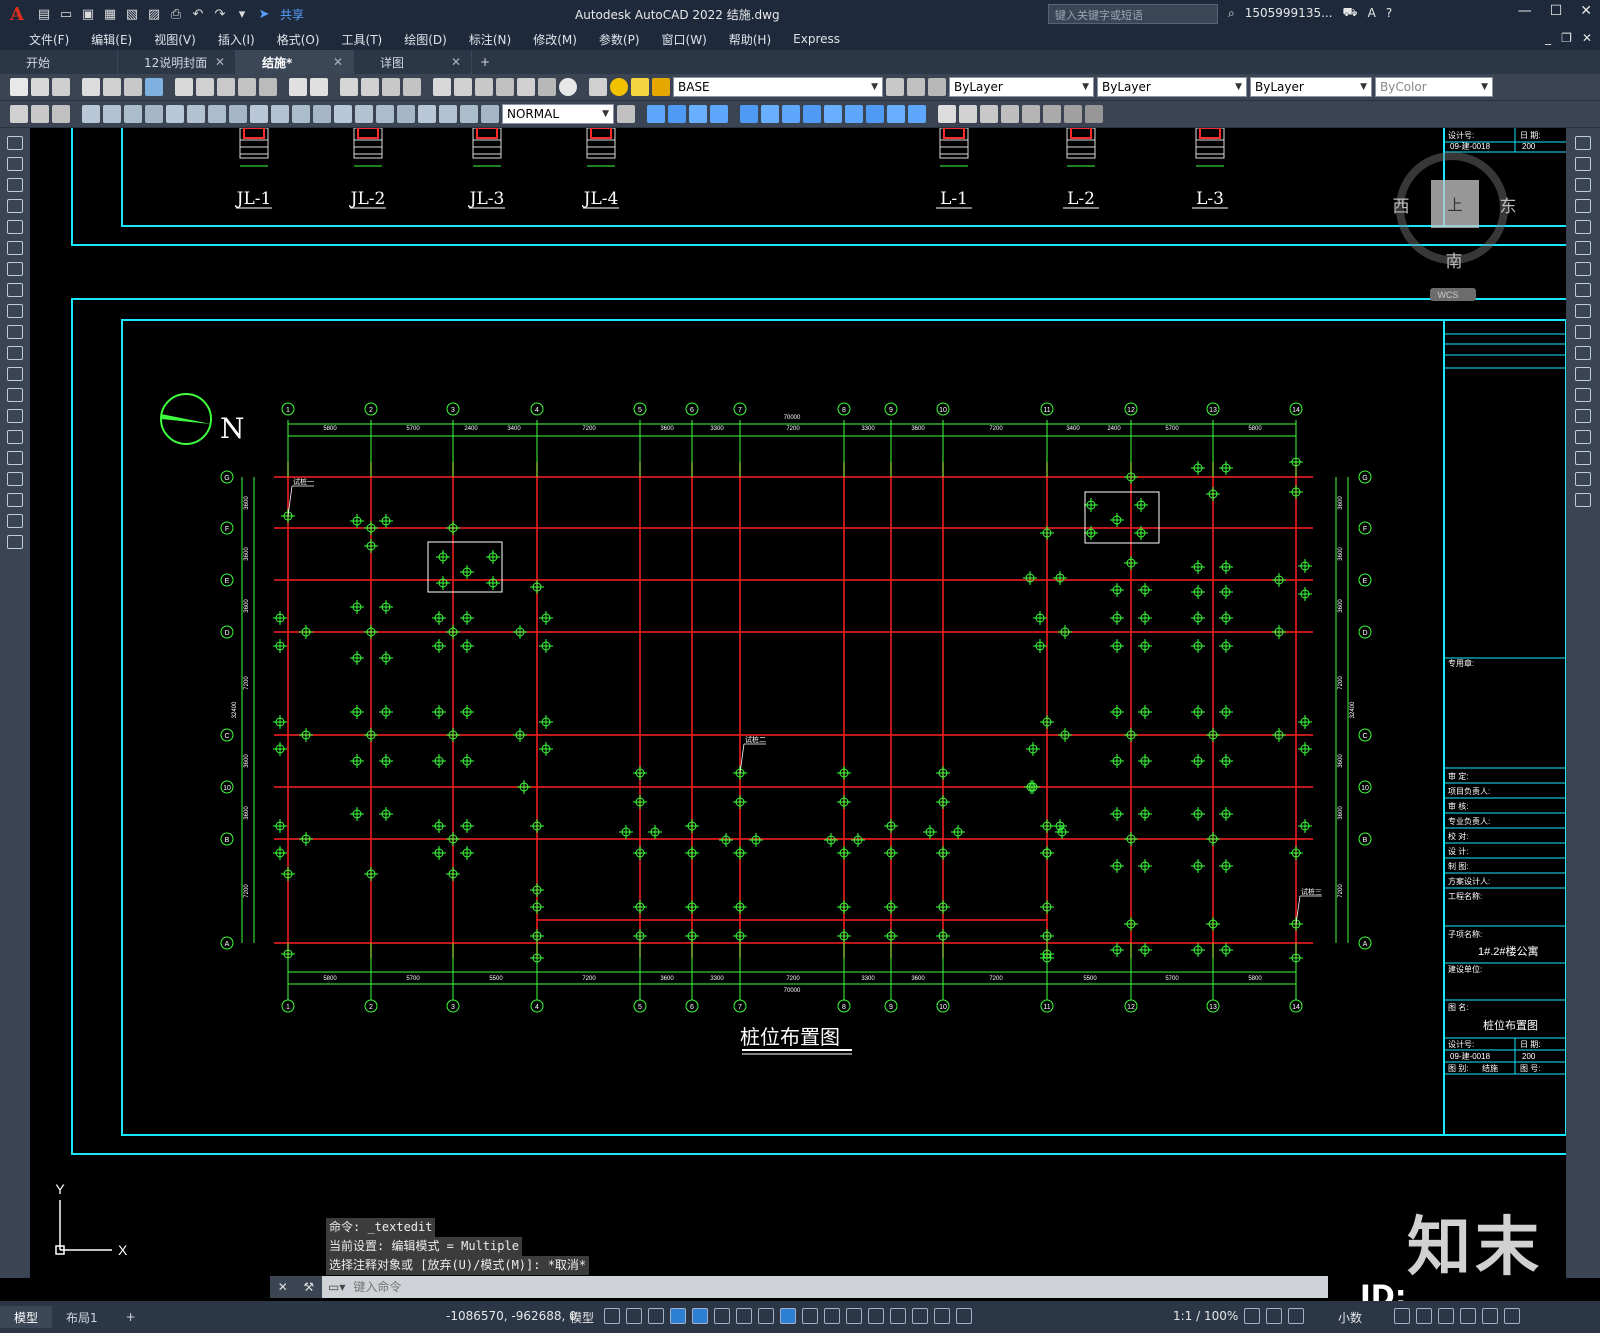  Describe the element at coordinates (298, 87) in the screenshot. I see `undo-icon` at that location.